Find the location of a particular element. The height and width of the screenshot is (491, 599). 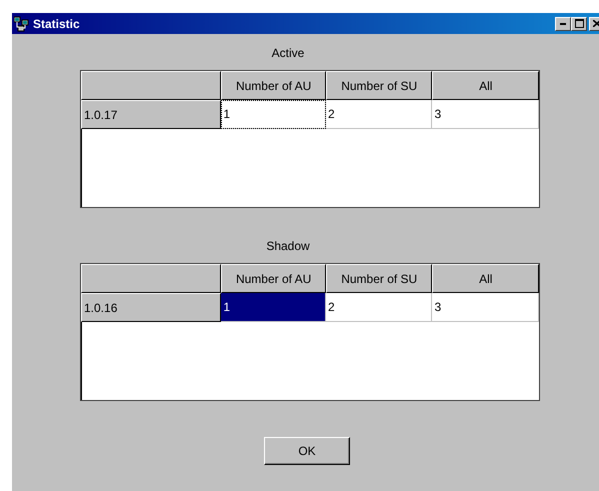

grid-caption: Shadow is located at coordinates (288, 246).